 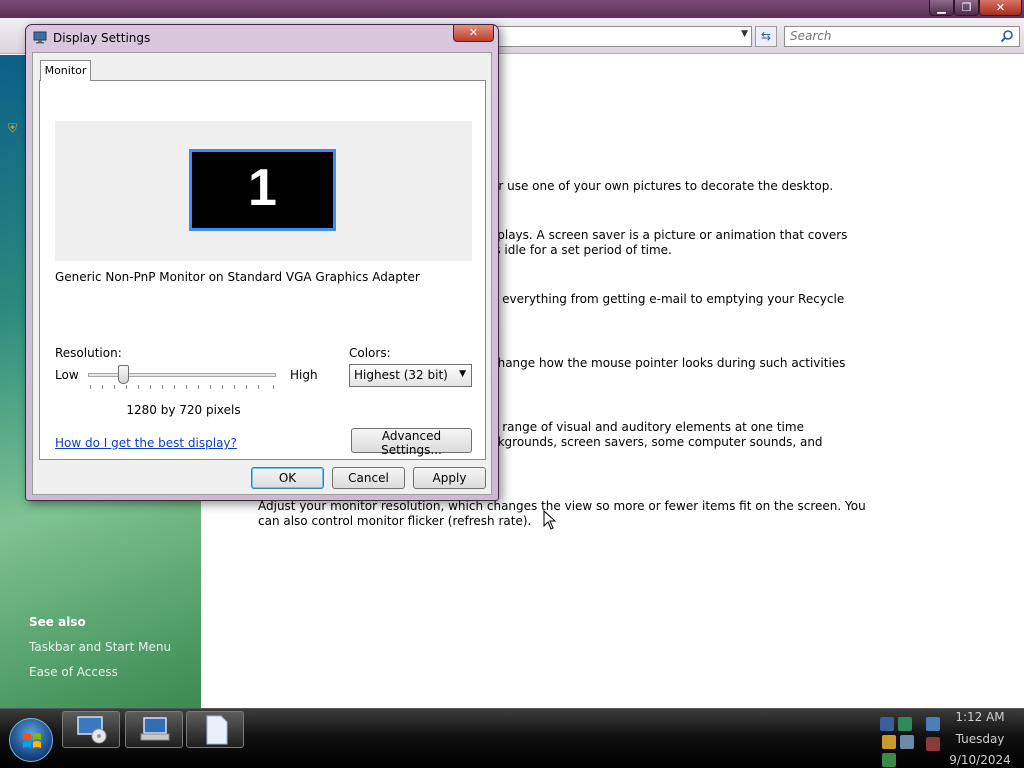 What do you see at coordinates (13, 128) in the screenshot?
I see `shield-icon: ⛨` at bounding box center [13, 128].